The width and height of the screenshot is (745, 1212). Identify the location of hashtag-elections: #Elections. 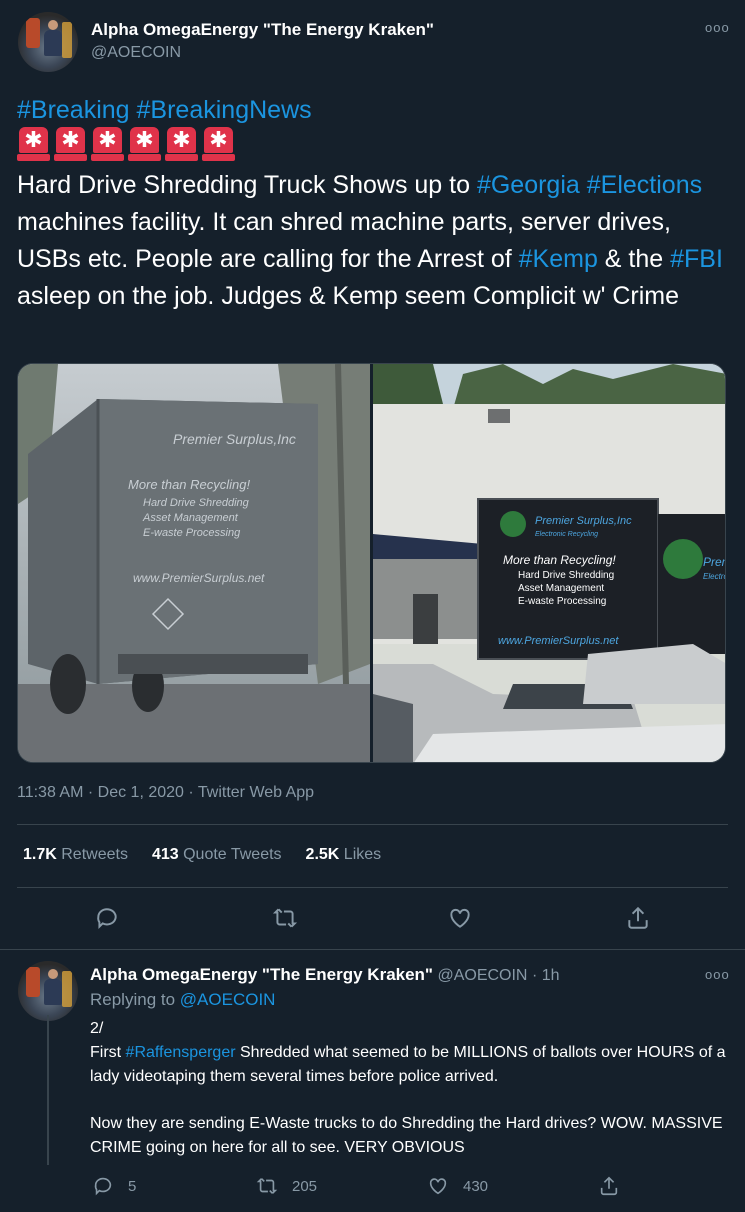
(644, 185).